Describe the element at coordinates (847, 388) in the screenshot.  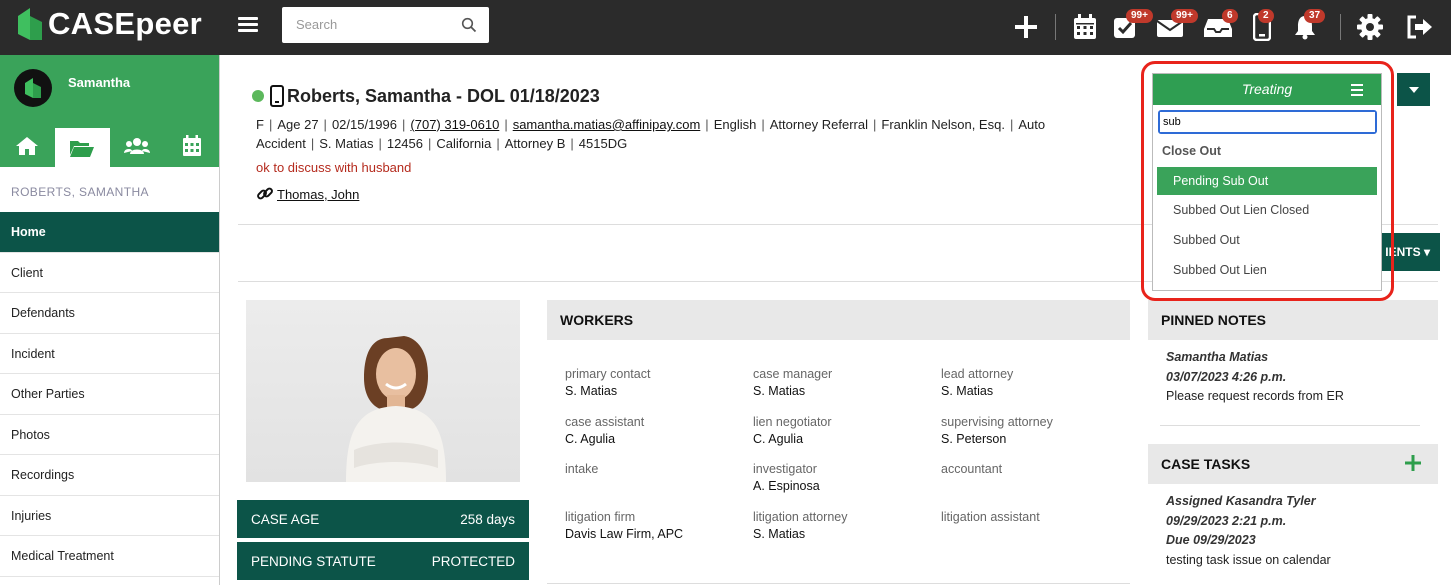
I see `worker-case-manager: case manager S. Matias` at that location.